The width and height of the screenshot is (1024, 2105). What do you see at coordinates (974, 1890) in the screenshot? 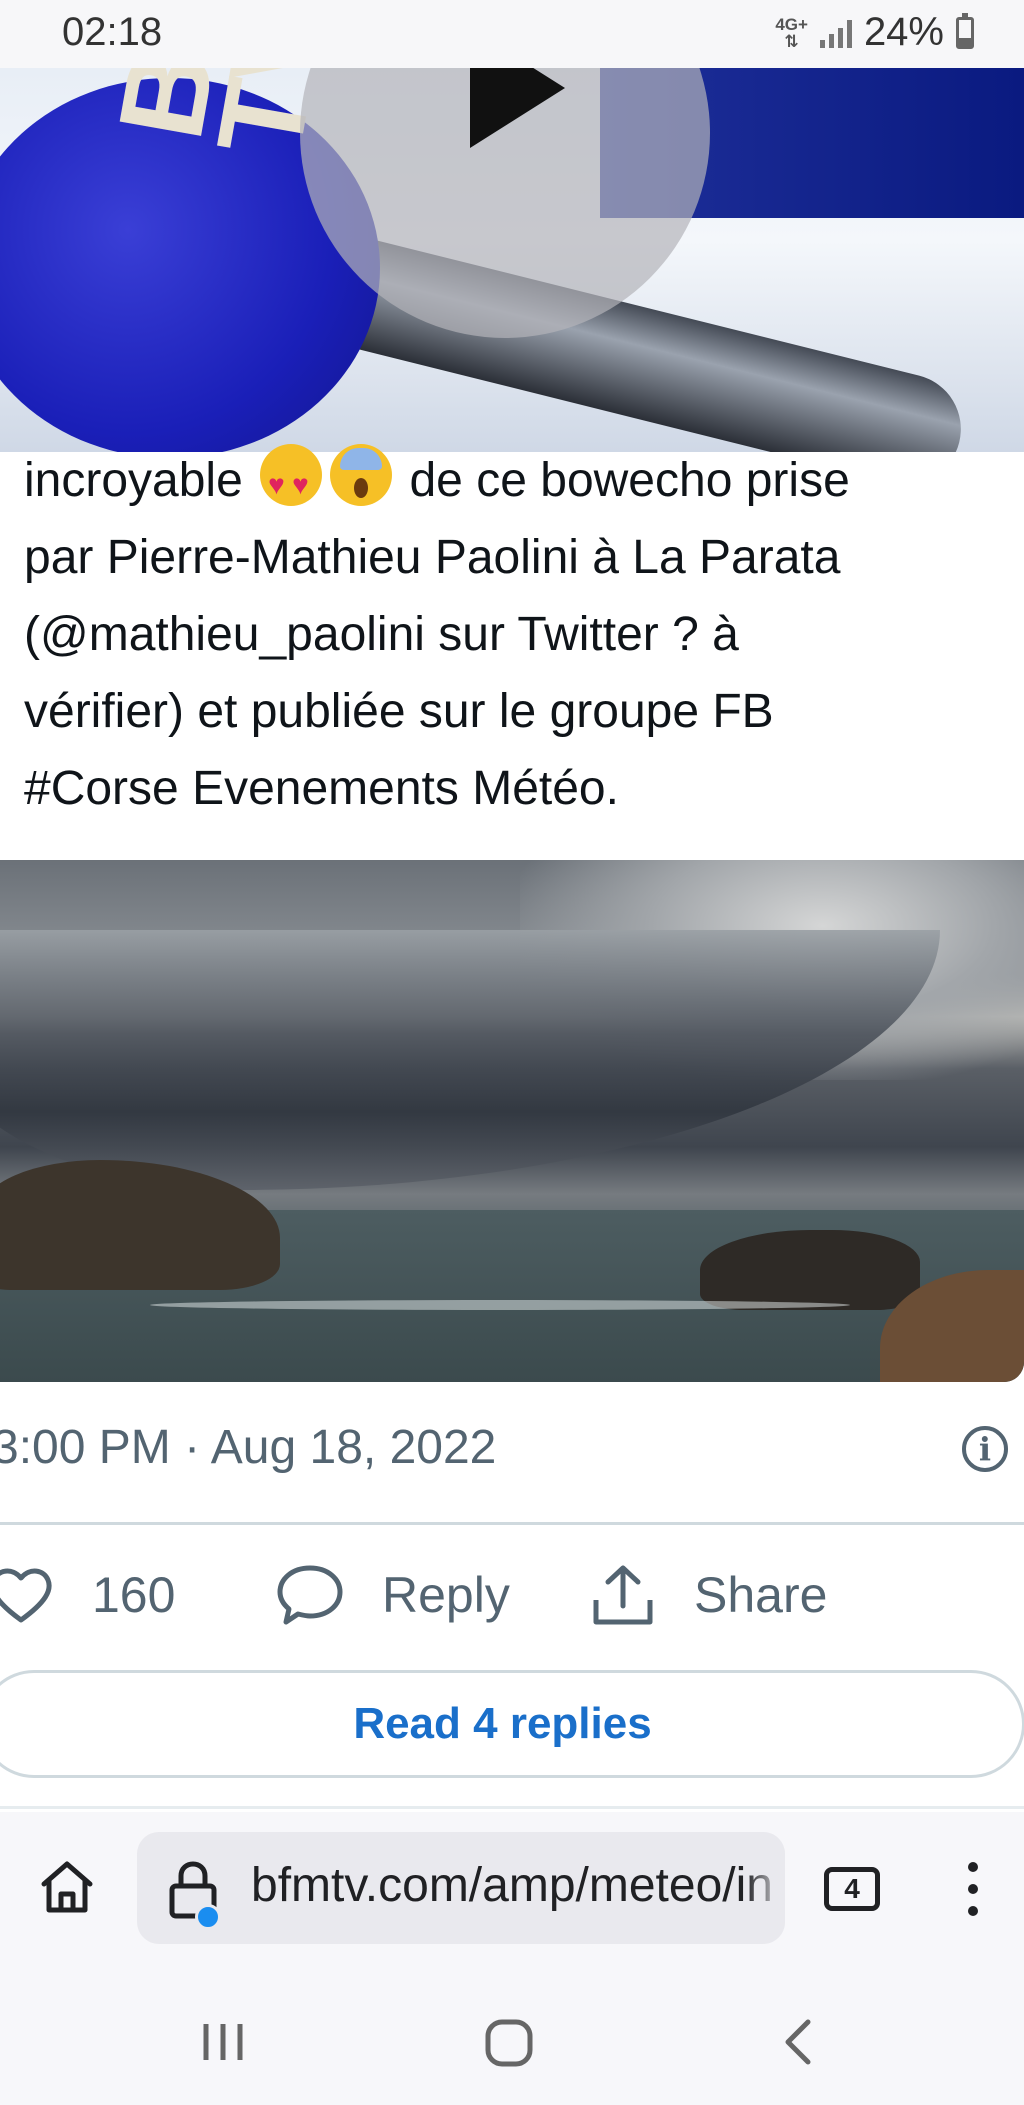
I see `more-options-icon` at bounding box center [974, 1890].